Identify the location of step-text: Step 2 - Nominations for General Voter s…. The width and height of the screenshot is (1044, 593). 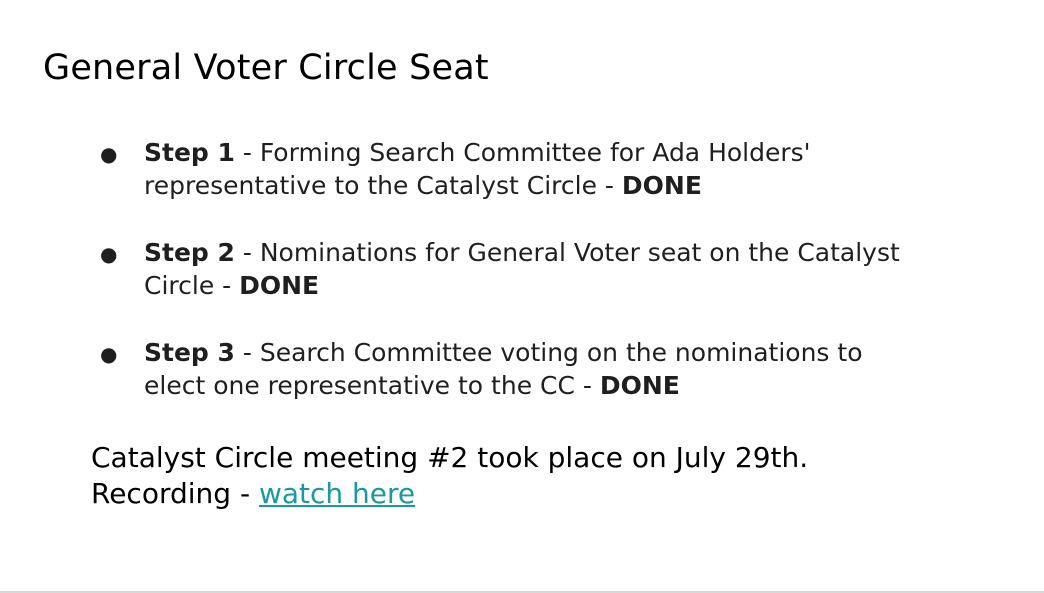
(529, 269).